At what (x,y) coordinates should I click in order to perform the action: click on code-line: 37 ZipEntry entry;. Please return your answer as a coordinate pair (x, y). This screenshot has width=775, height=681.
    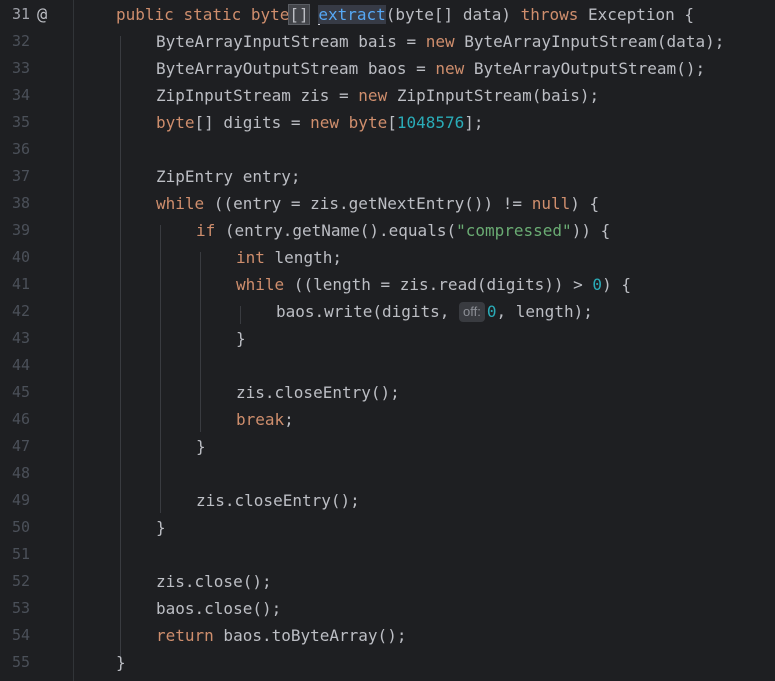
    Looking at the image, I should click on (387, 176).